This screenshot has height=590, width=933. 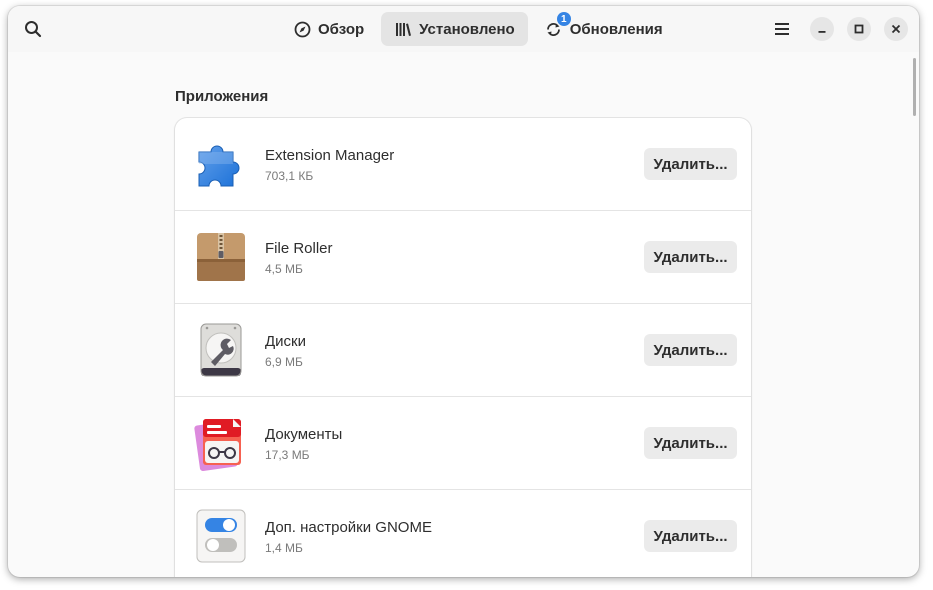 I want to click on disk-utility-icon, so click(x=221, y=350).